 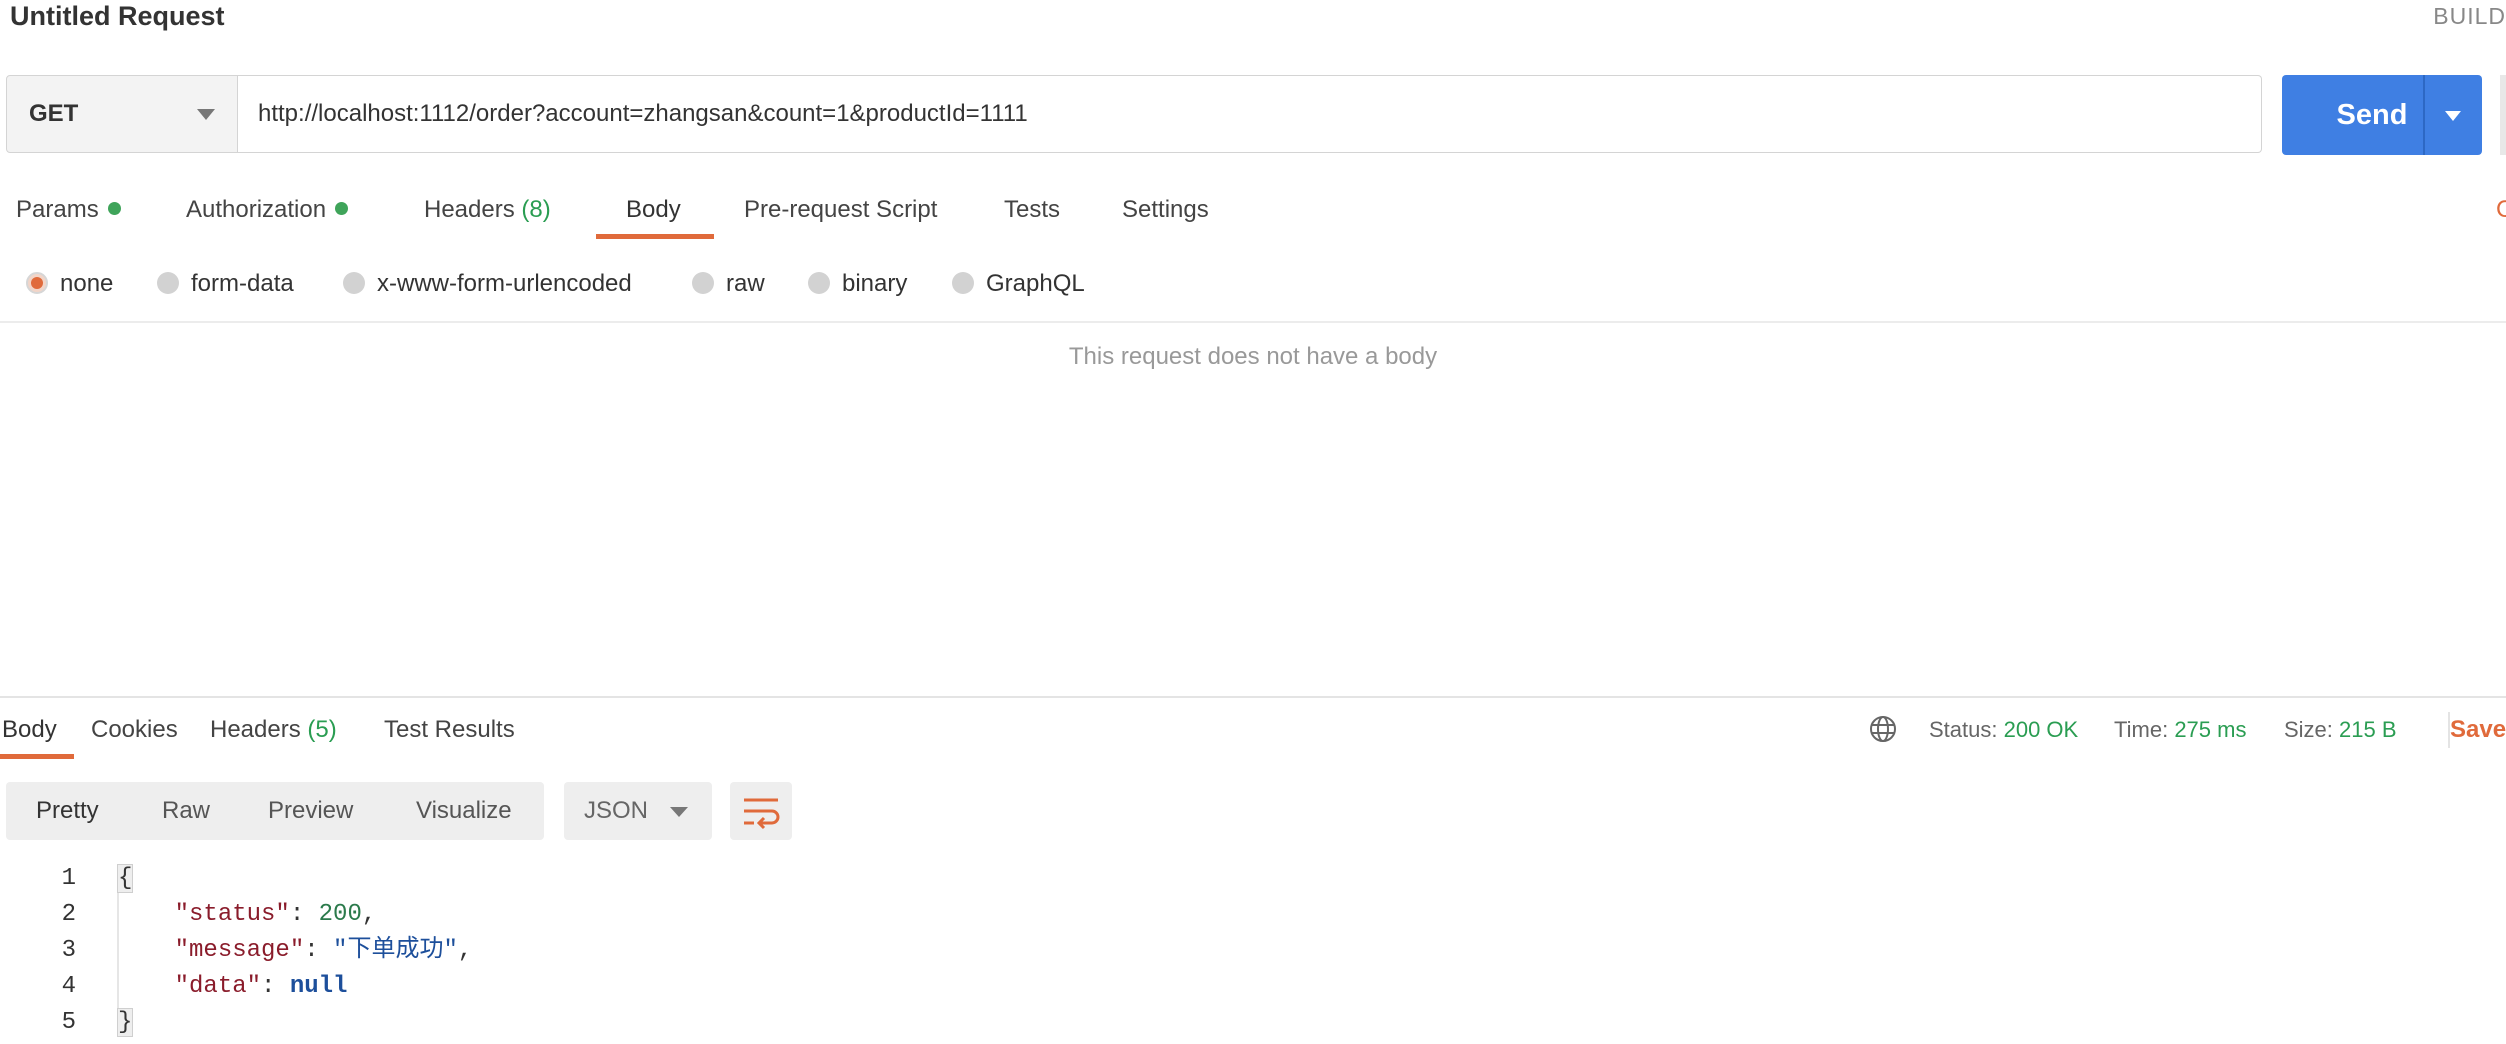 What do you see at coordinates (57, 209) in the screenshot?
I see `tab-params-label: Params` at bounding box center [57, 209].